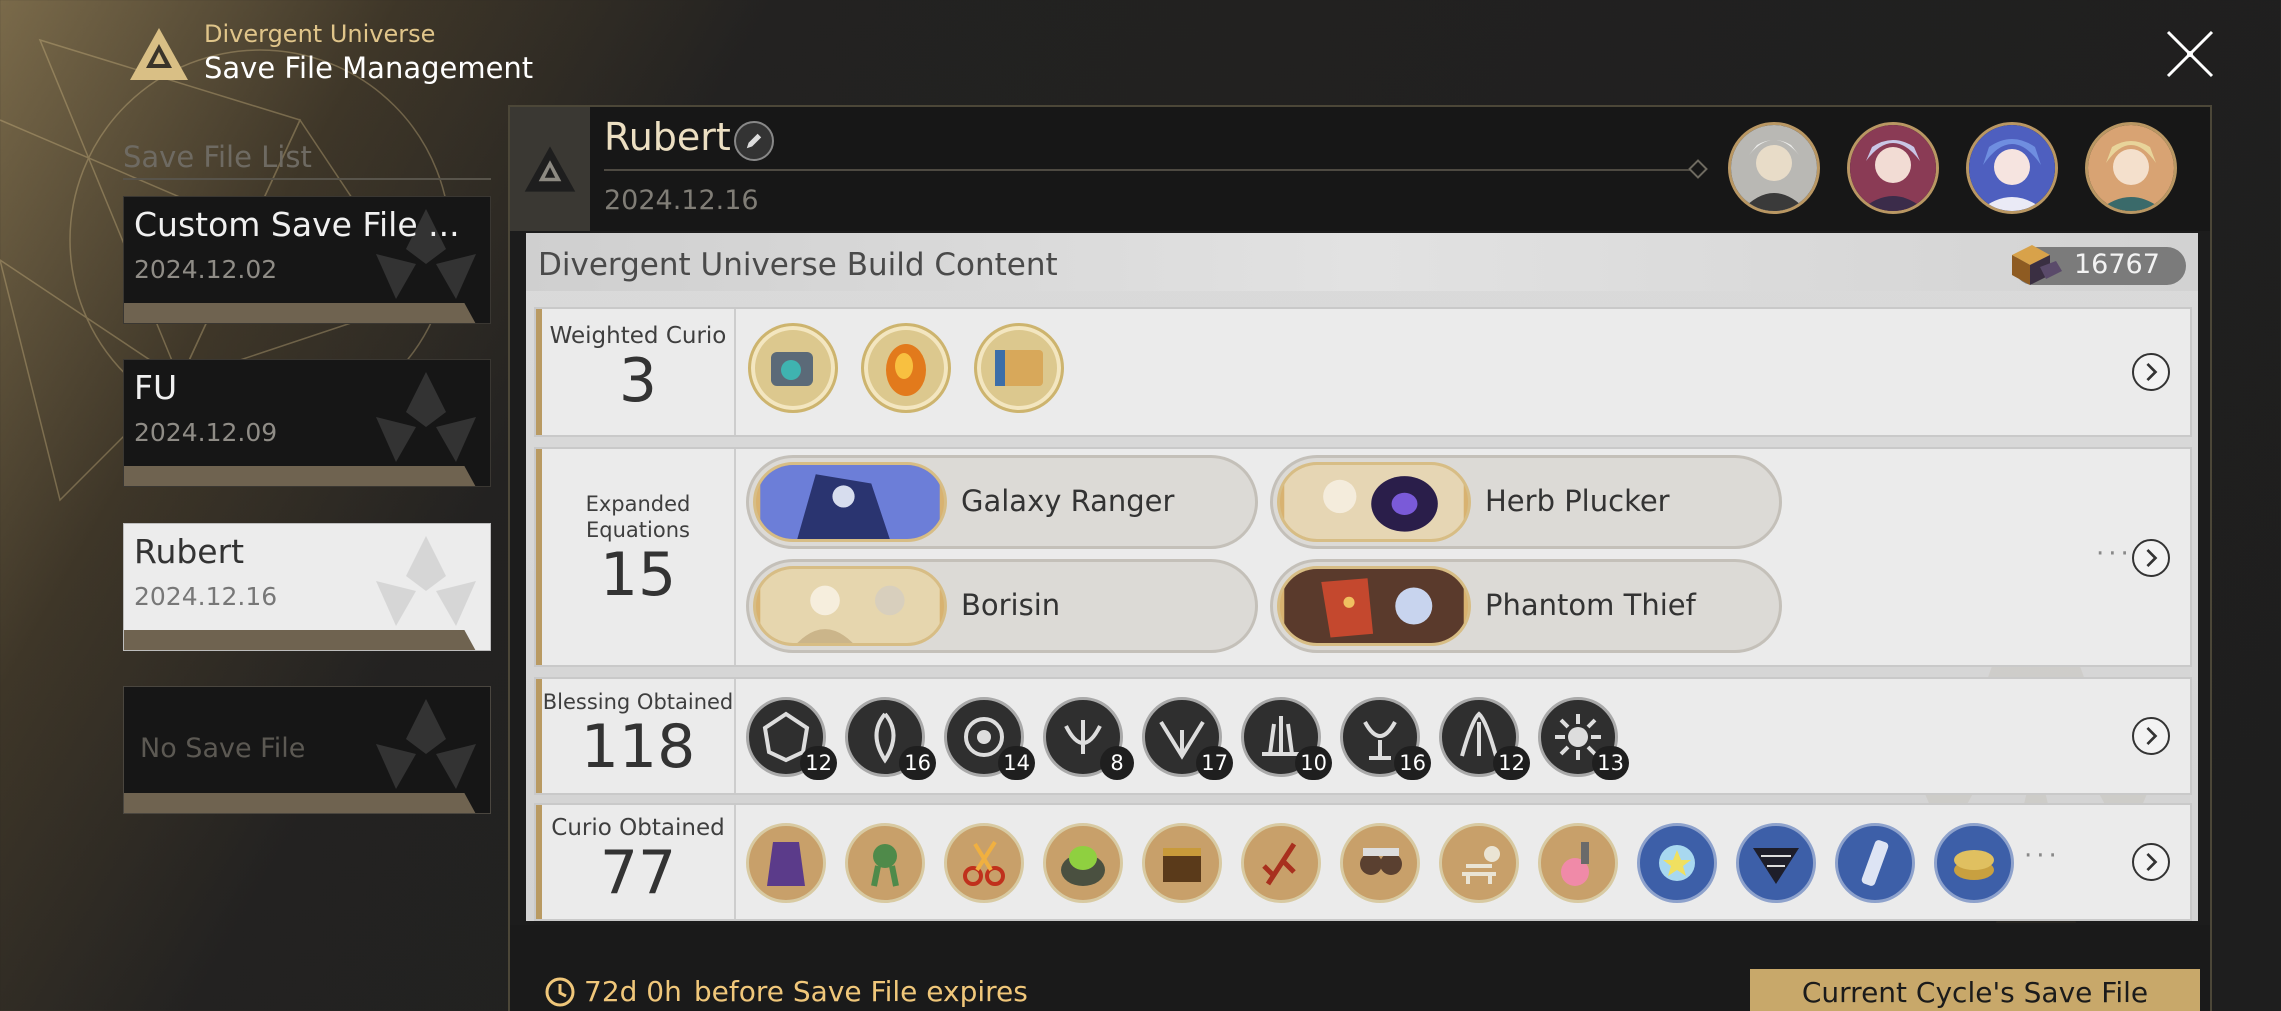 This screenshot has width=2281, height=1011. I want to click on emblem-box, so click(550, 169).